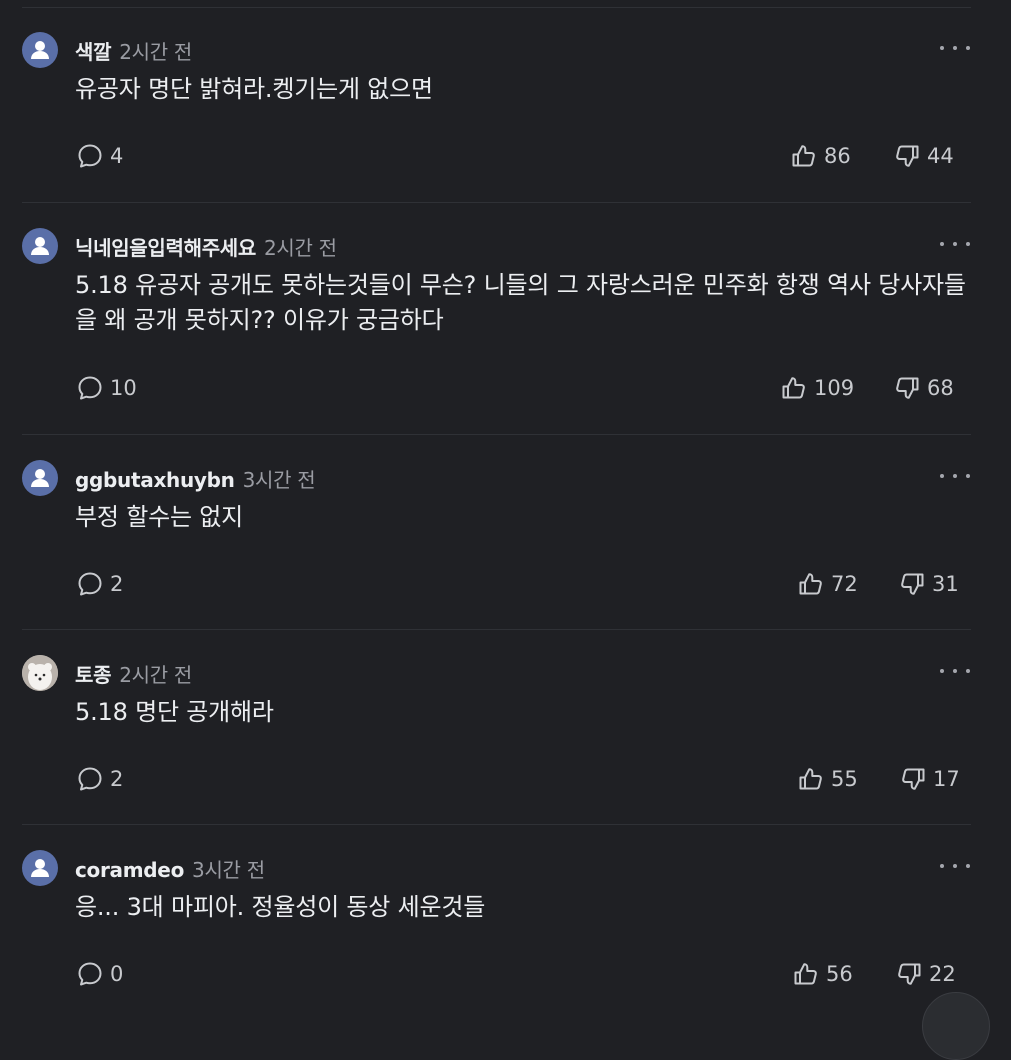  Describe the element at coordinates (174, 712) in the screenshot. I see `comment-text: 5.18 명단 공개해라` at that location.